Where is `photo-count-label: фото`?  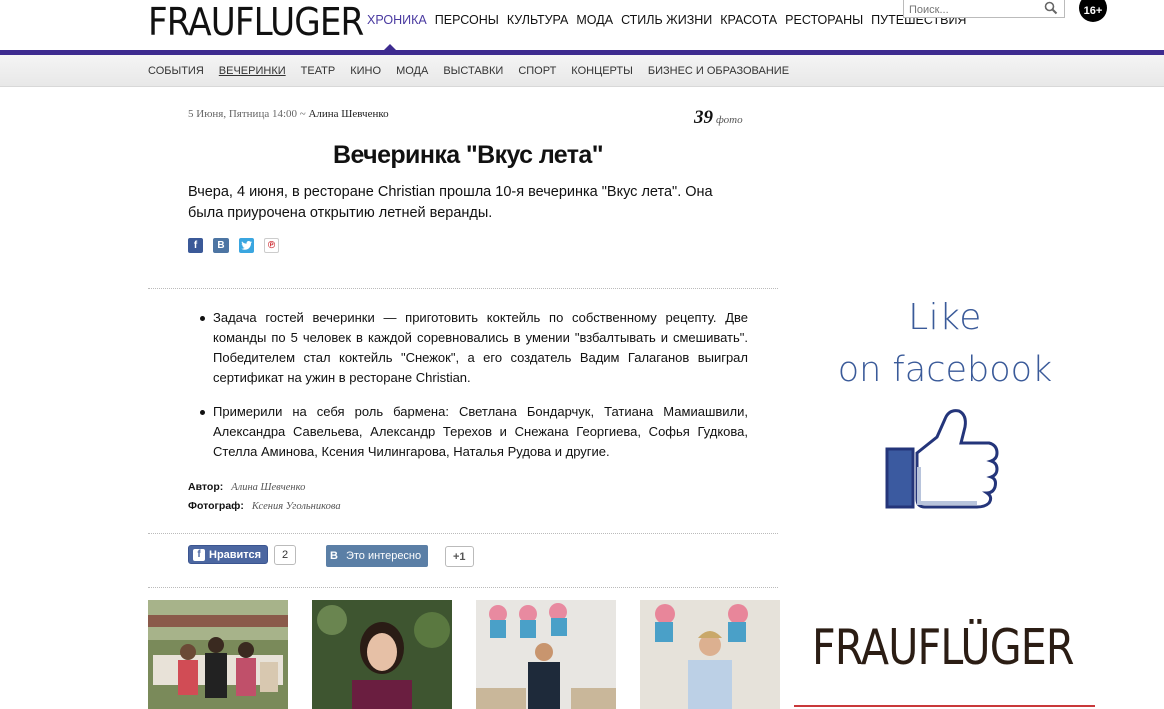 photo-count-label: фото is located at coordinates (729, 120).